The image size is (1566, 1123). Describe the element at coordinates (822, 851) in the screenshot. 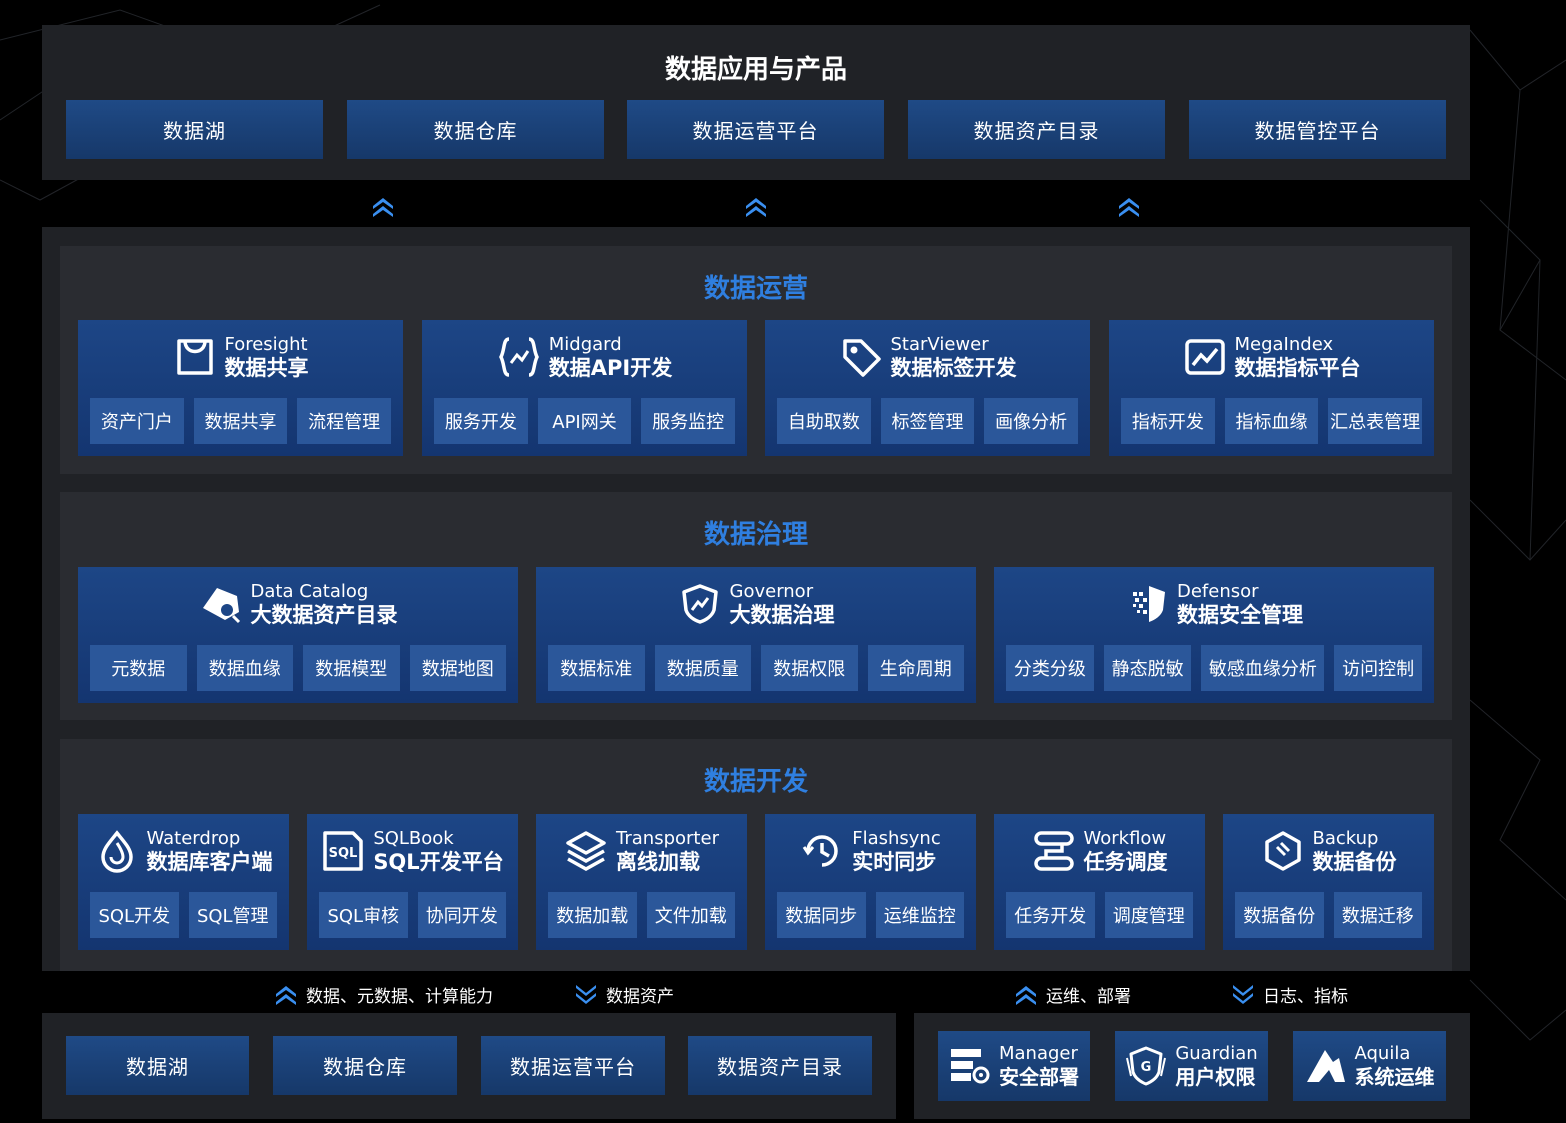

I see `sync-clock-icon` at that location.